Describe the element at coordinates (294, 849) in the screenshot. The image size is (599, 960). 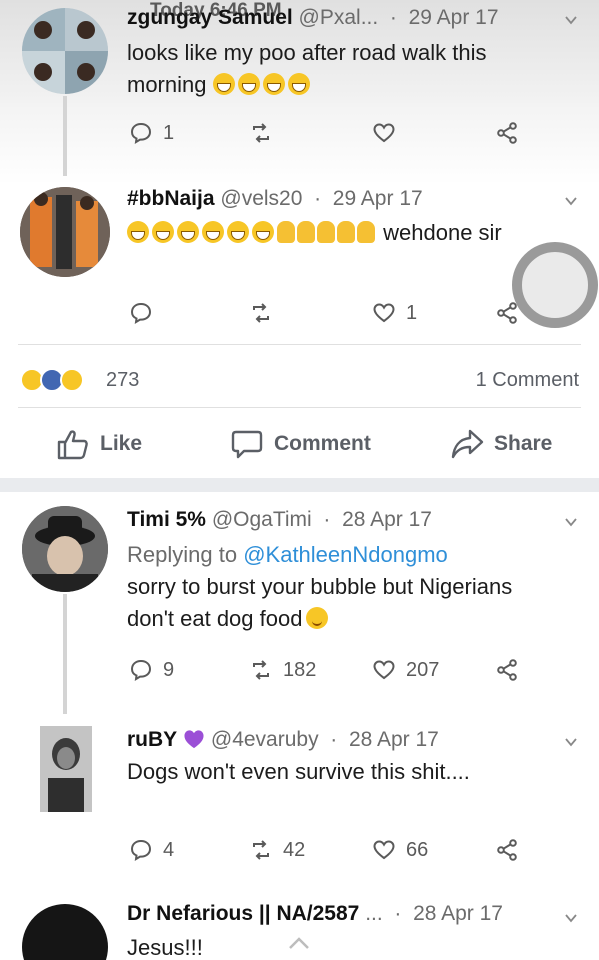
I see `retweet-count: 42` at that location.